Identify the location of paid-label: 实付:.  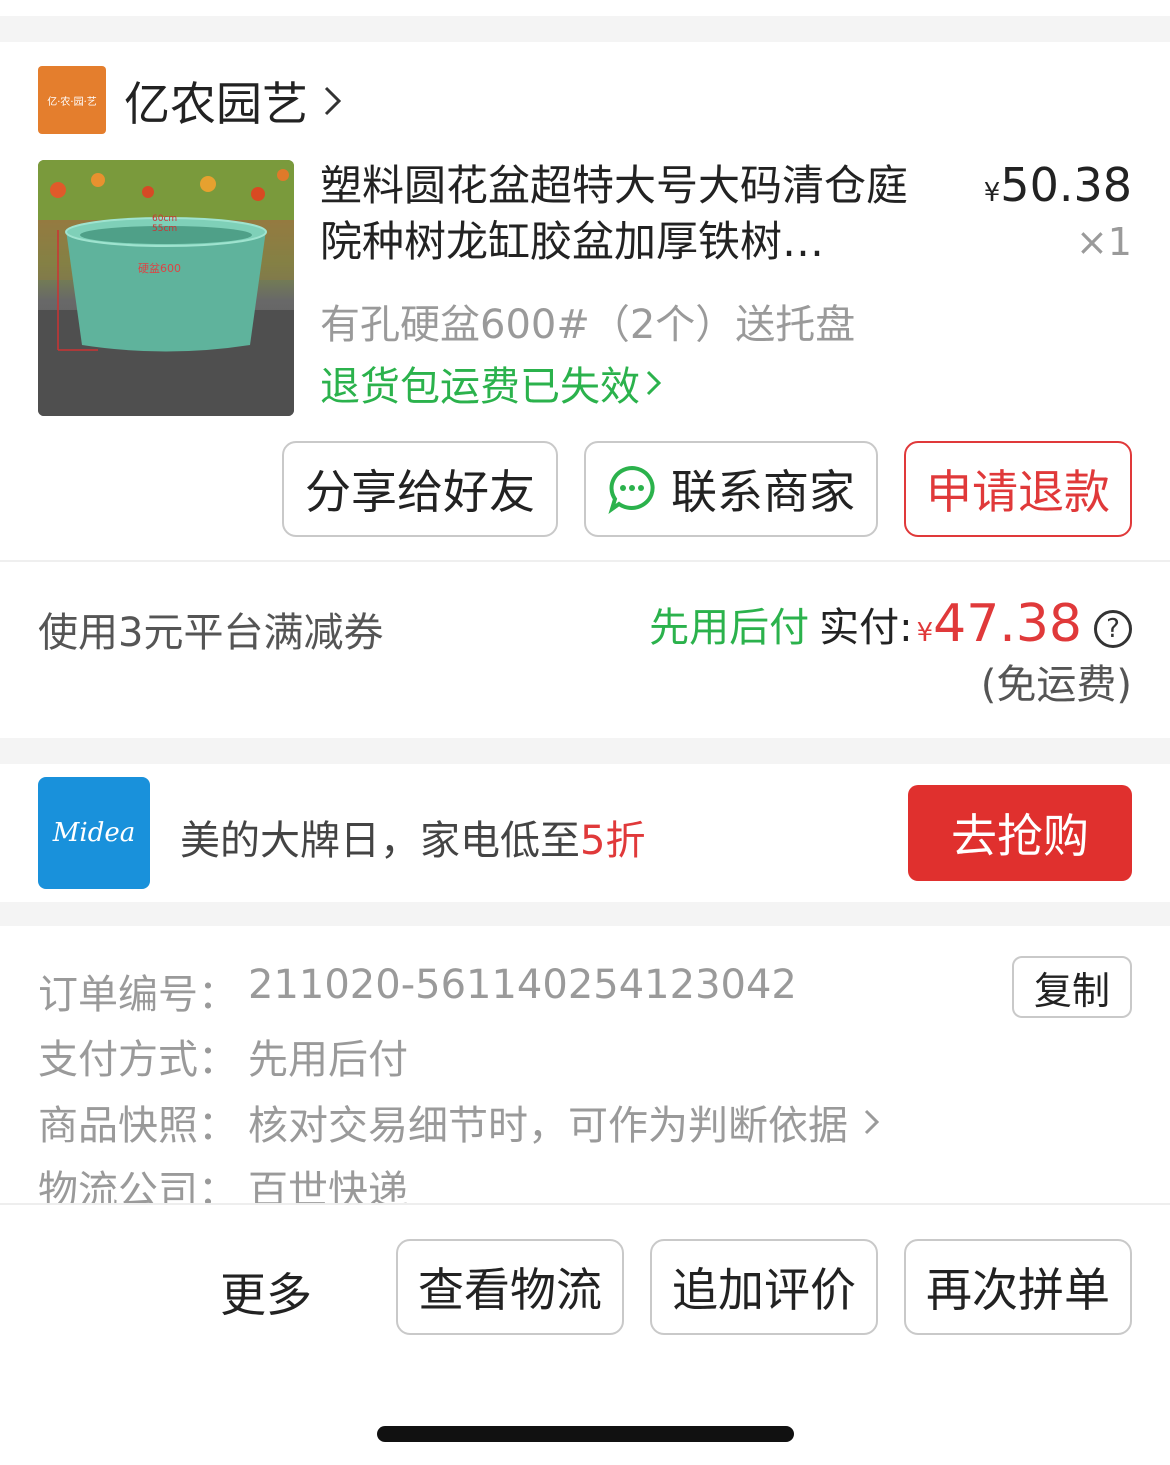
(866, 628).